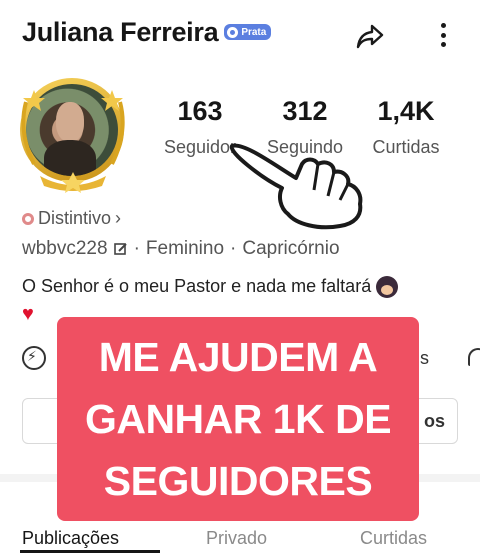 The image size is (480, 560). Describe the element at coordinates (120, 31) in the screenshot. I see `profile-name: Juliana Ferreira` at that location.